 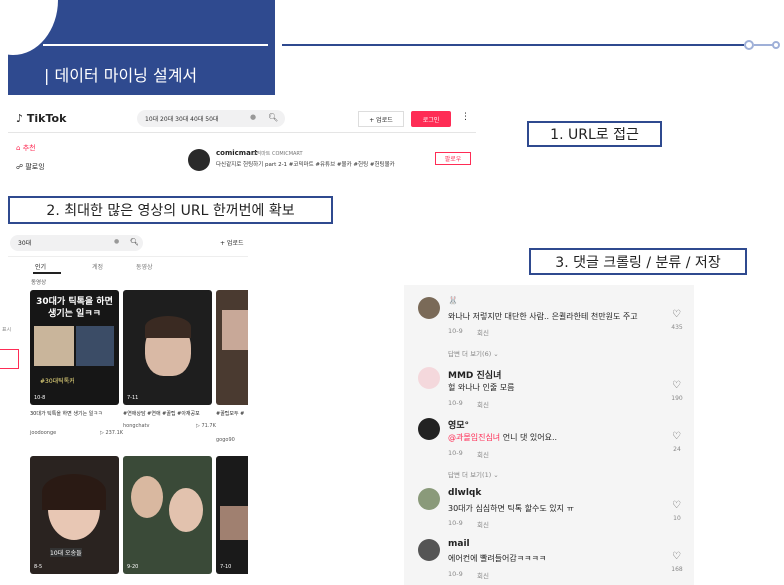 I want to click on nav-divider, so click(x=242, y=132).